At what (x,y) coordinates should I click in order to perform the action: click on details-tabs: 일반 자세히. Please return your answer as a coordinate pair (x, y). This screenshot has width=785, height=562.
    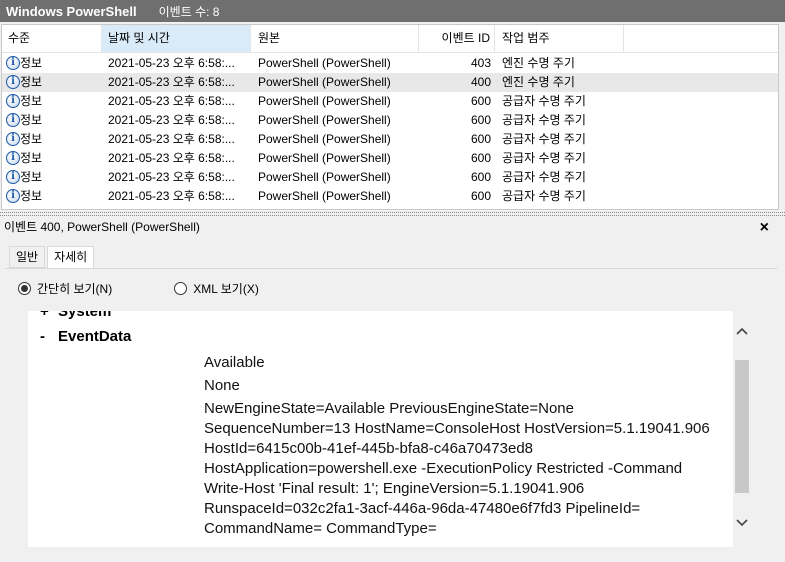
    Looking at the image, I should click on (52, 257).